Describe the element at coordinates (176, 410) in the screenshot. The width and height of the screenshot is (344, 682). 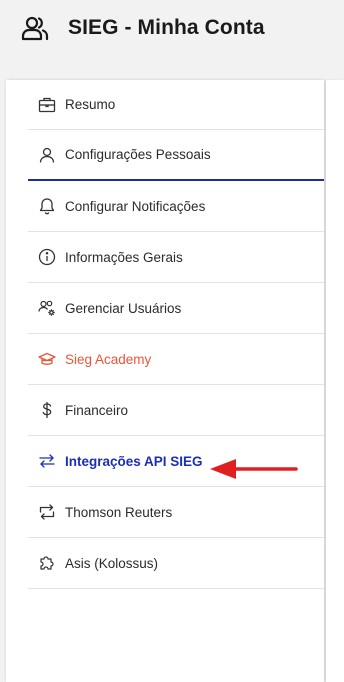
I see `menu-item-financeiro: Financeiro` at that location.